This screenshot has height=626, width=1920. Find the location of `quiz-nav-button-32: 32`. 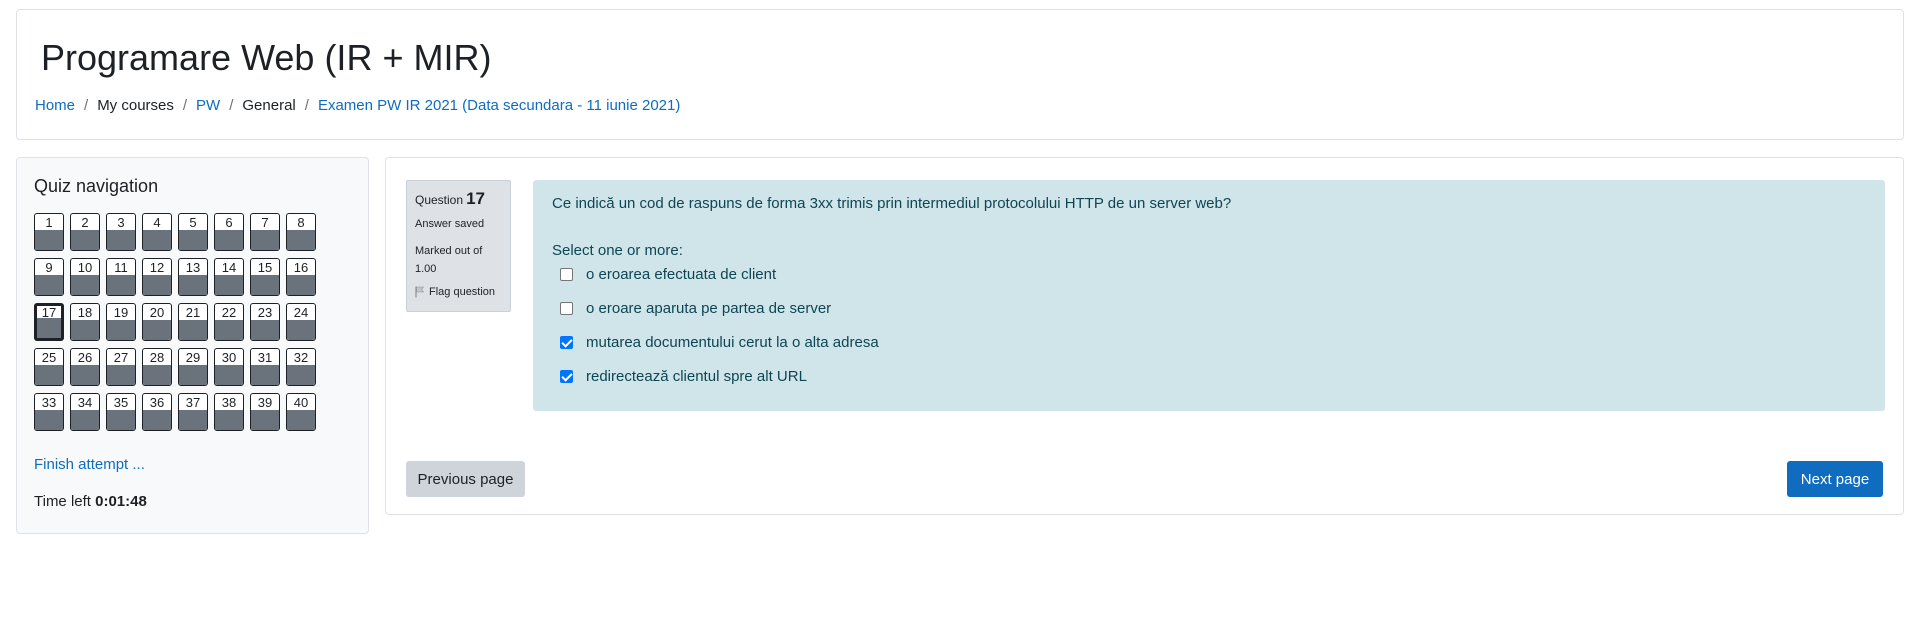

quiz-nav-button-32: 32 is located at coordinates (301, 367).